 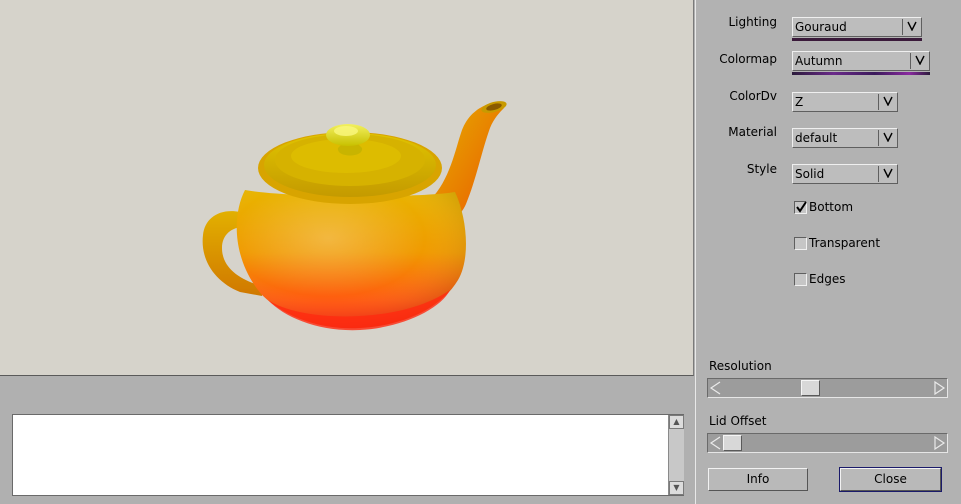 What do you see at coordinates (890, 479) in the screenshot?
I see `close-button: Close` at bounding box center [890, 479].